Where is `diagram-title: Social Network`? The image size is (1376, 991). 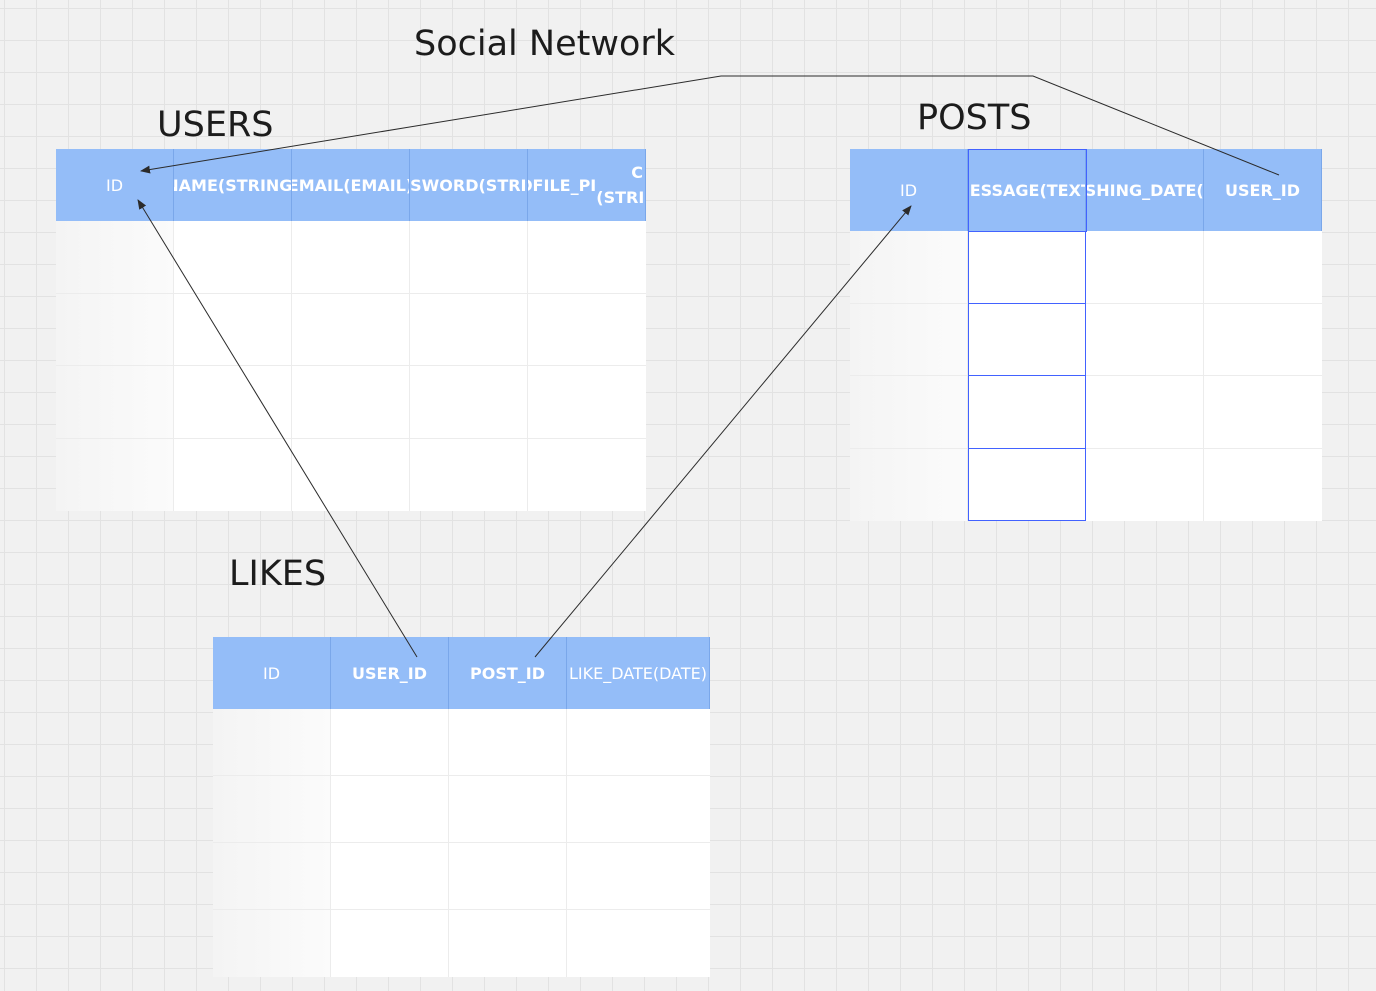
diagram-title: Social Network is located at coordinates (545, 44).